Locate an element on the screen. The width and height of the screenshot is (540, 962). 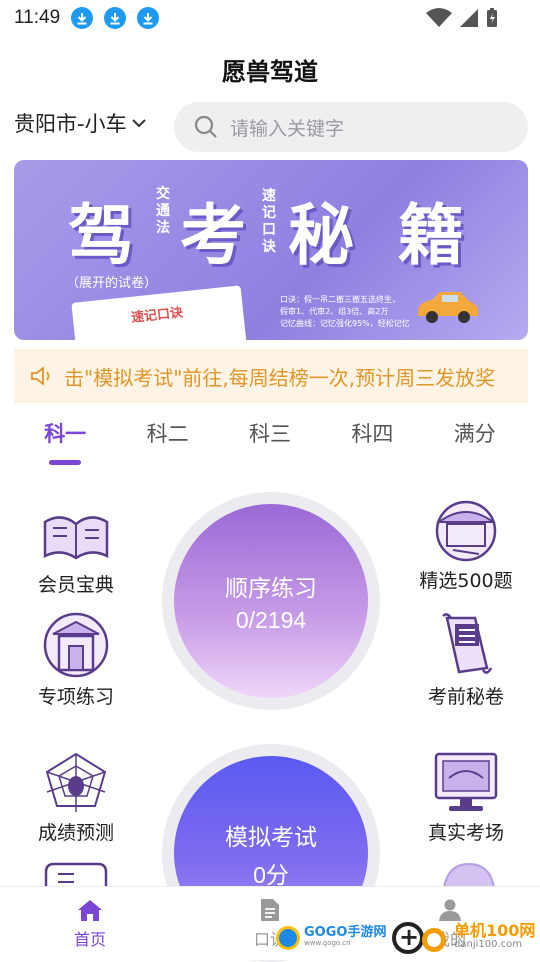
tab-subject-3: 科三 is located at coordinates (270, 442).